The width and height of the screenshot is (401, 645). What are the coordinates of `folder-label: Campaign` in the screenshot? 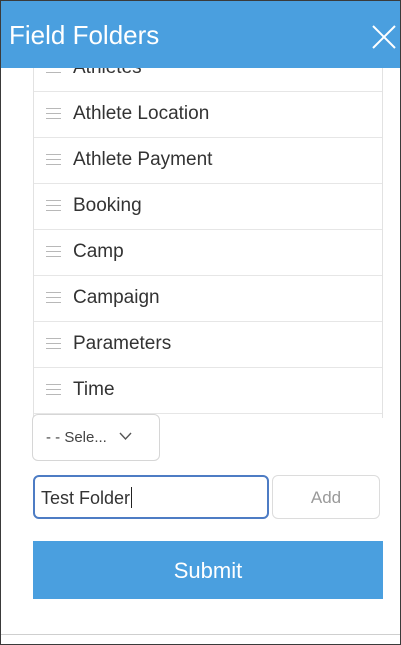 It's located at (116, 297).